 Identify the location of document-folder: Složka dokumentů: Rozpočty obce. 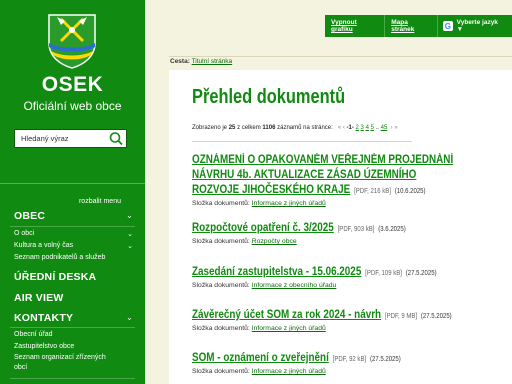
(326, 241).